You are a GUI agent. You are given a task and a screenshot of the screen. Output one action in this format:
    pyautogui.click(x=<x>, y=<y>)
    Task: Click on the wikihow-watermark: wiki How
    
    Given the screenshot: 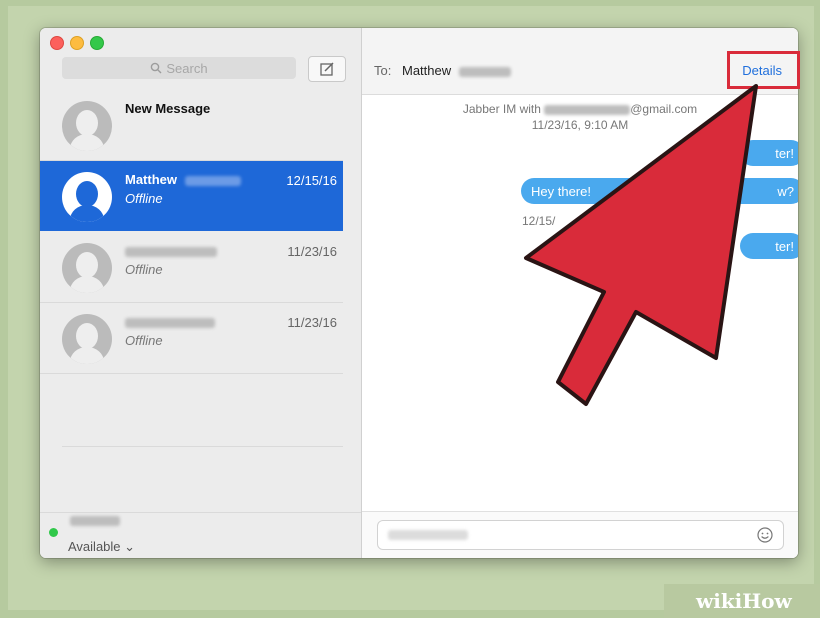 What is the action you would take?
    pyautogui.click(x=742, y=601)
    